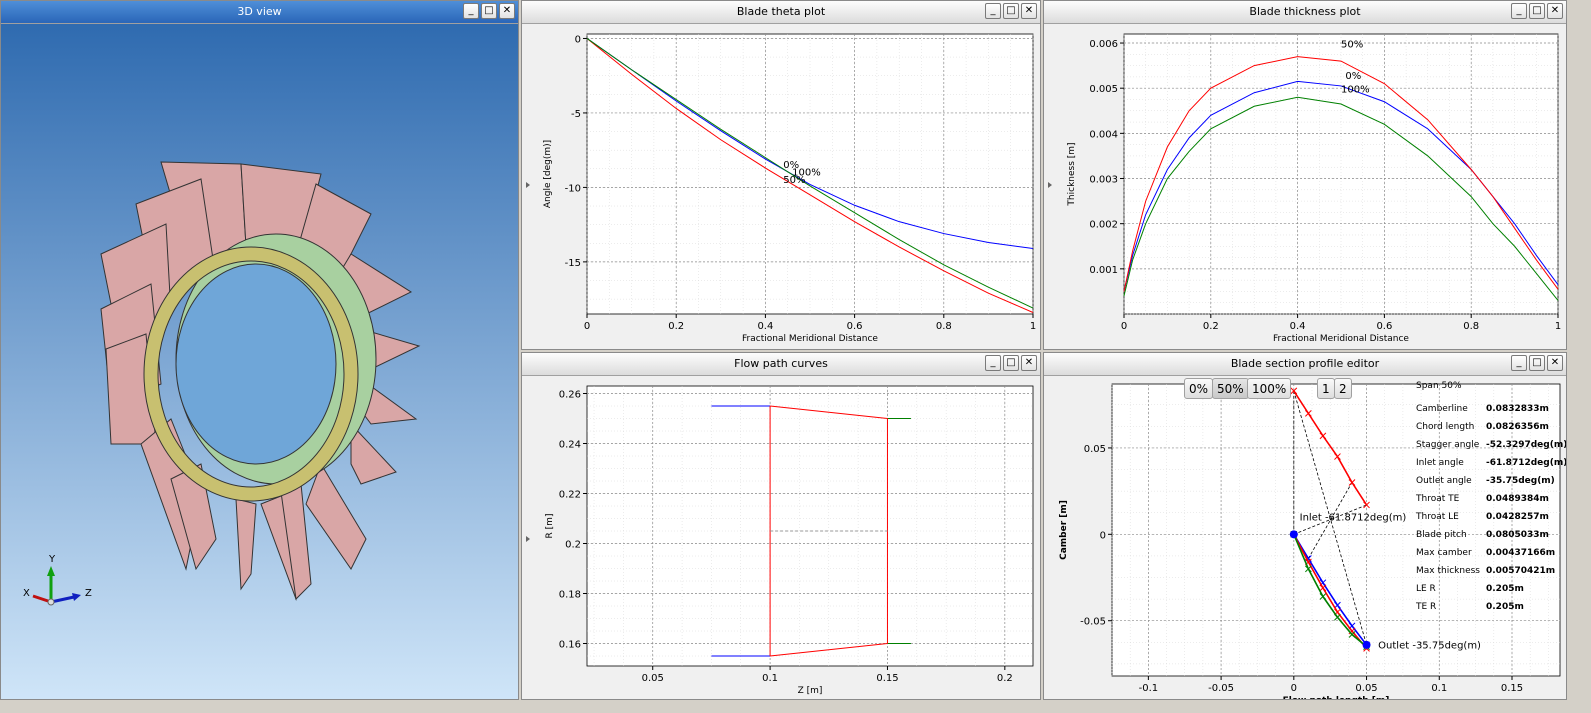 This screenshot has height=713, width=1591. Describe the element at coordinates (1355, 90) in the screenshot. I see `series-annotation: 100%` at that location.